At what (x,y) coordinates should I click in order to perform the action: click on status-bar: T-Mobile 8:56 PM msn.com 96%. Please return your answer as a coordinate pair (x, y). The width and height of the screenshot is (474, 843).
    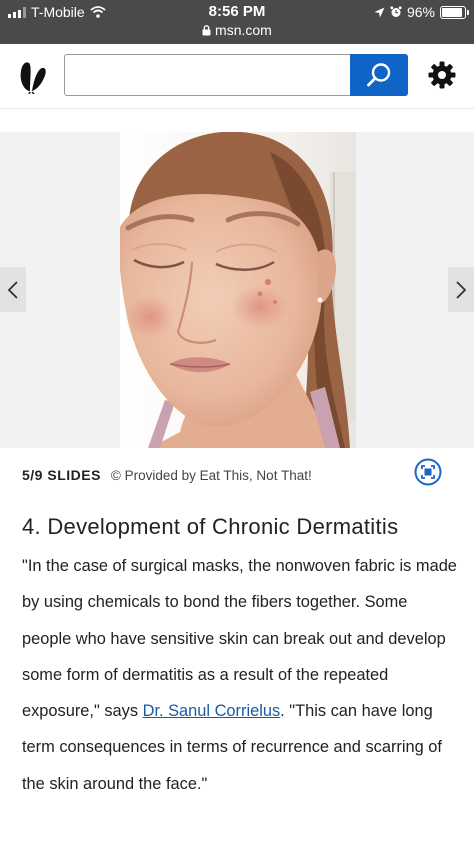
    Looking at the image, I should click on (237, 22).